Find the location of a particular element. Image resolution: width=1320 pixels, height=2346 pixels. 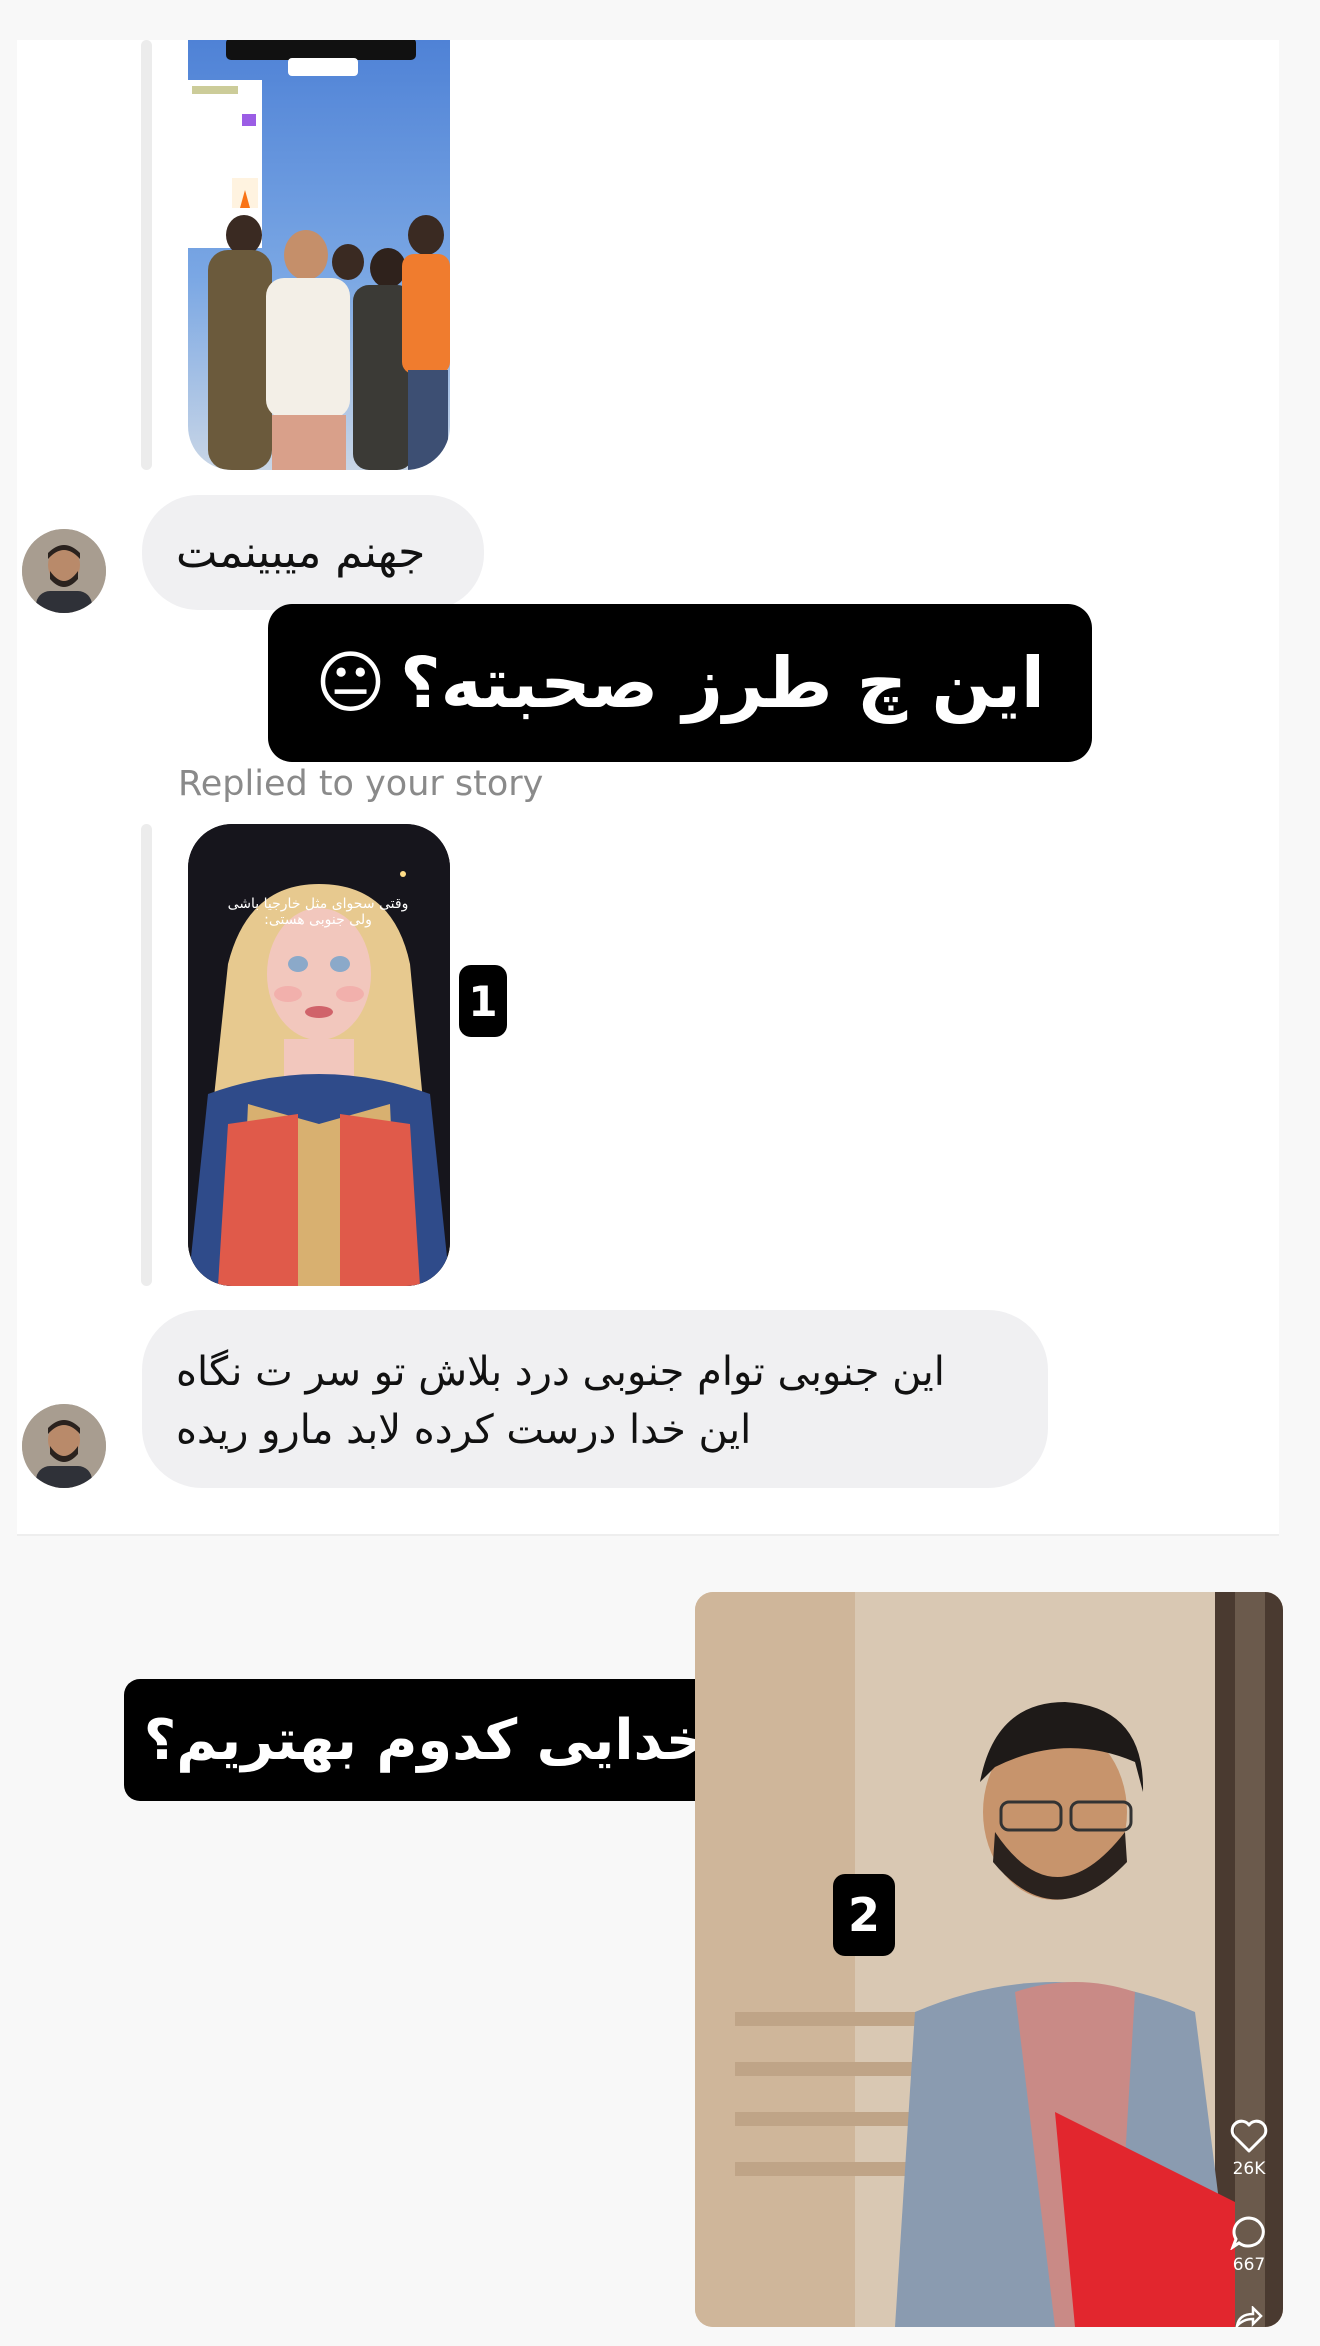

comment-count: 667 is located at coordinates (1249, 2265).